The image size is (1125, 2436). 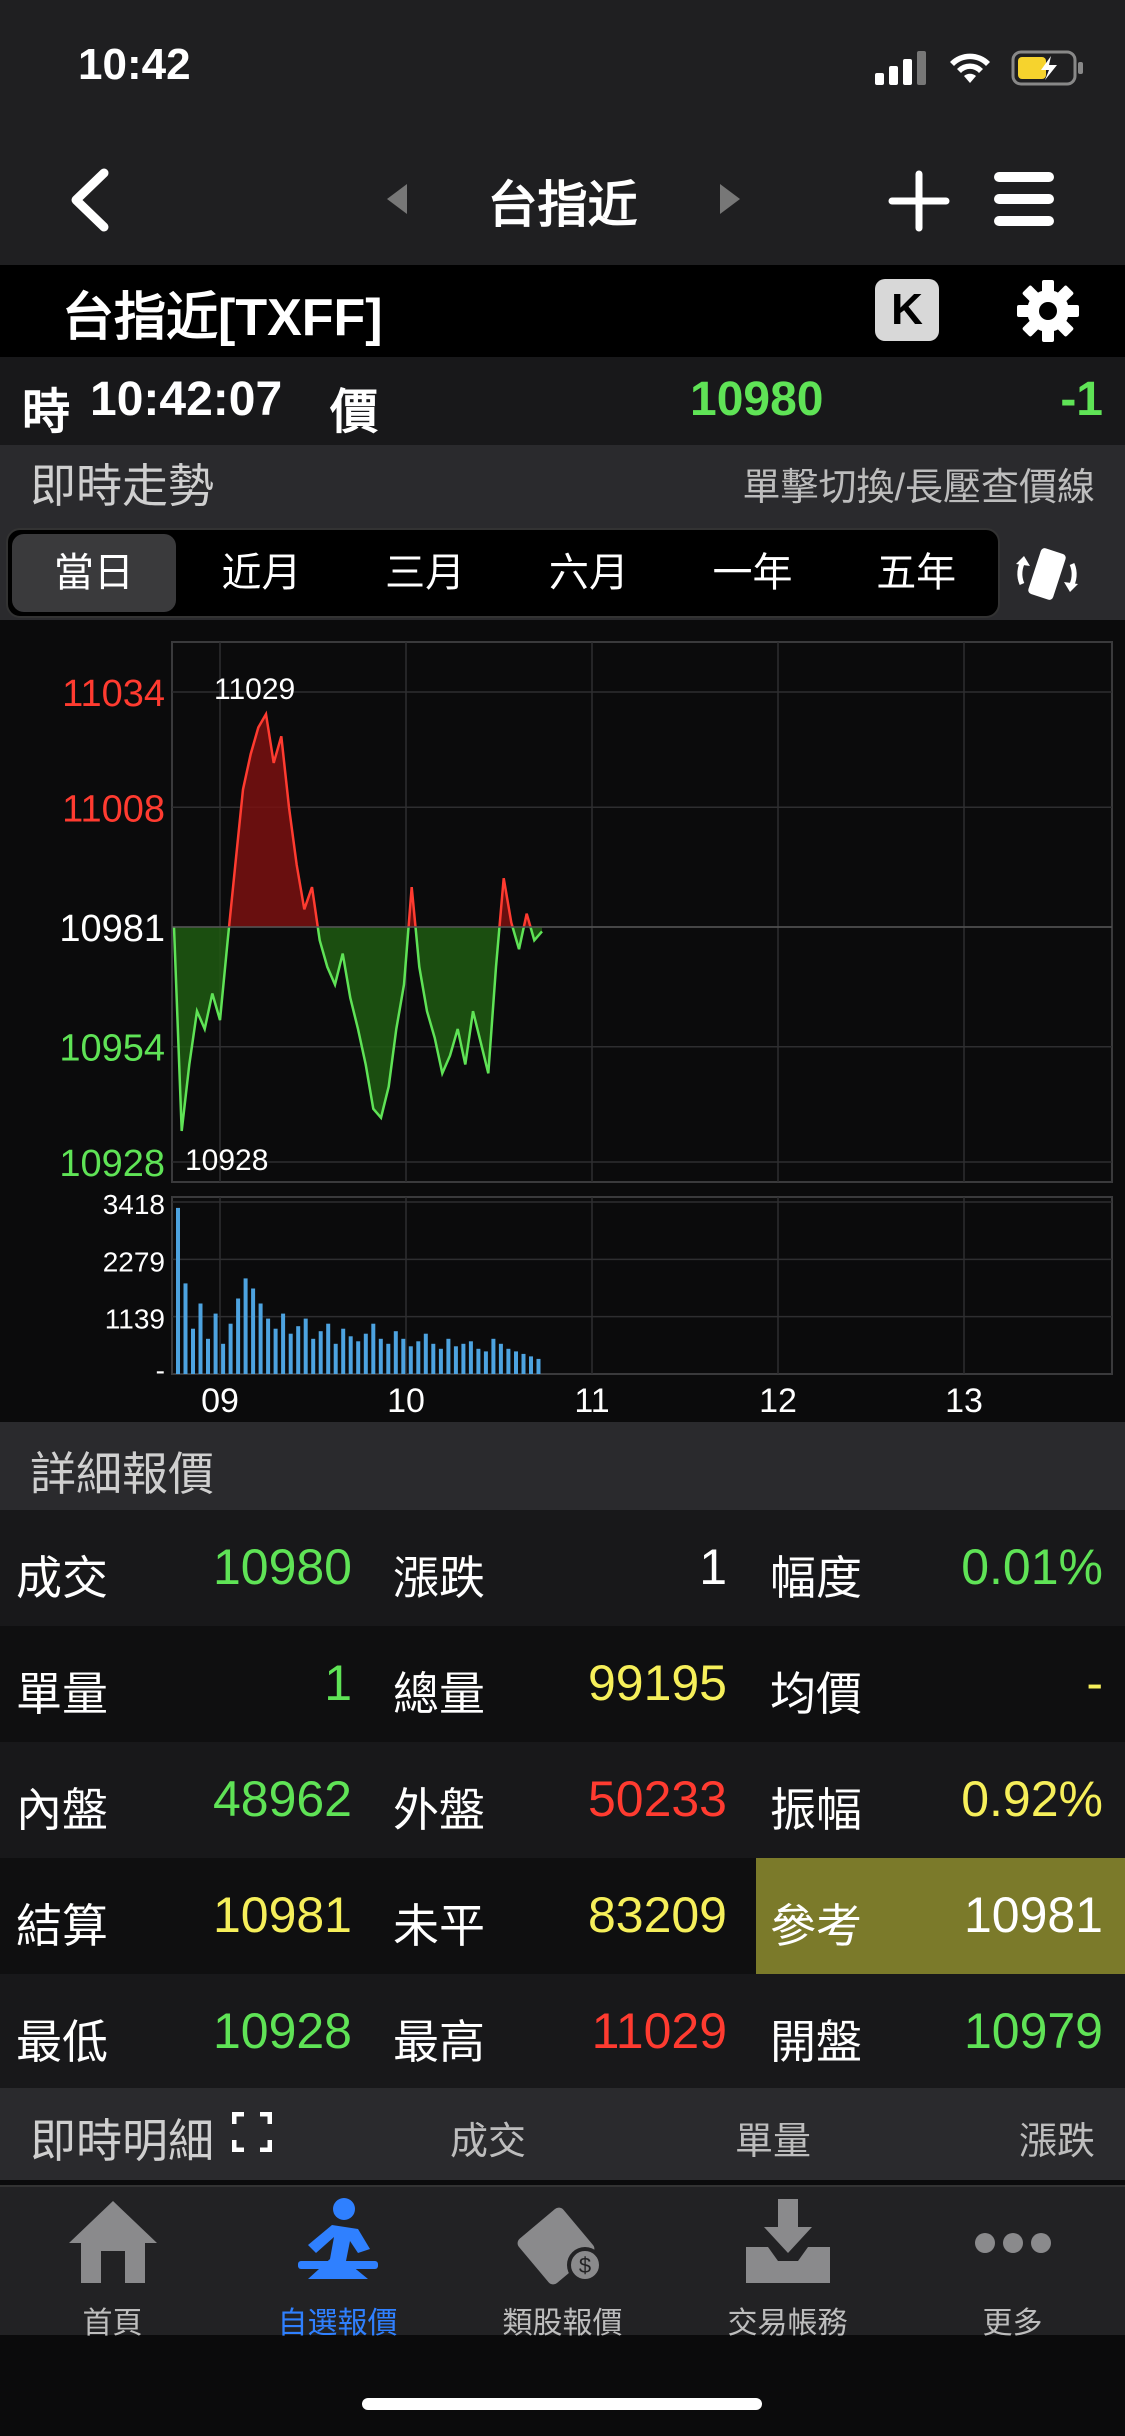 I want to click on price-axis-label: 10981, so click(x=112, y=929).